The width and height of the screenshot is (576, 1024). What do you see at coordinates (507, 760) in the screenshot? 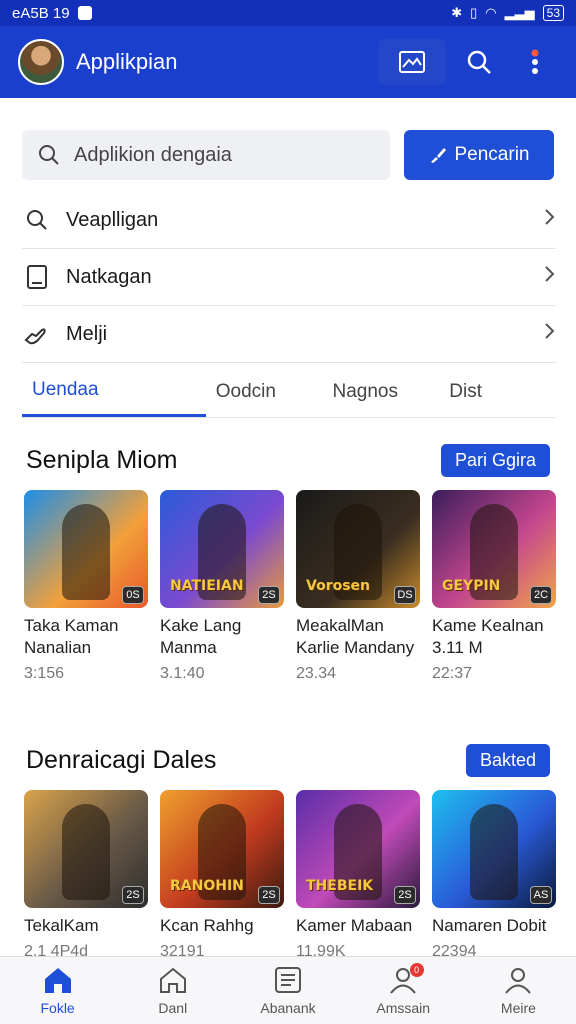
I see `section-action-button: Bakted` at bounding box center [507, 760].